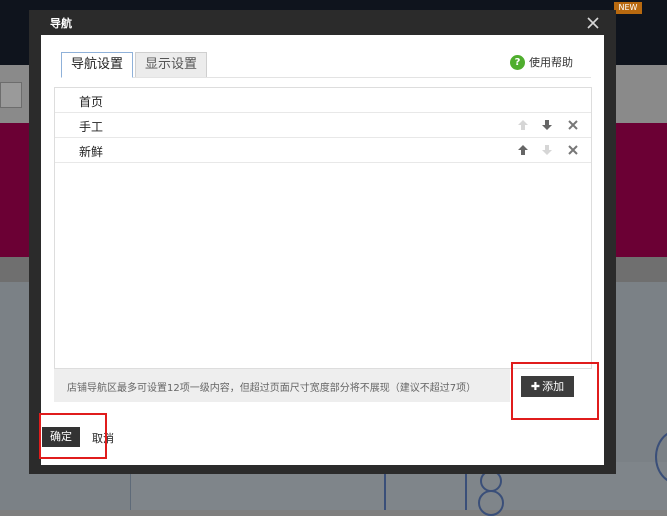  I want to click on list-item: 手工, so click(323, 125).